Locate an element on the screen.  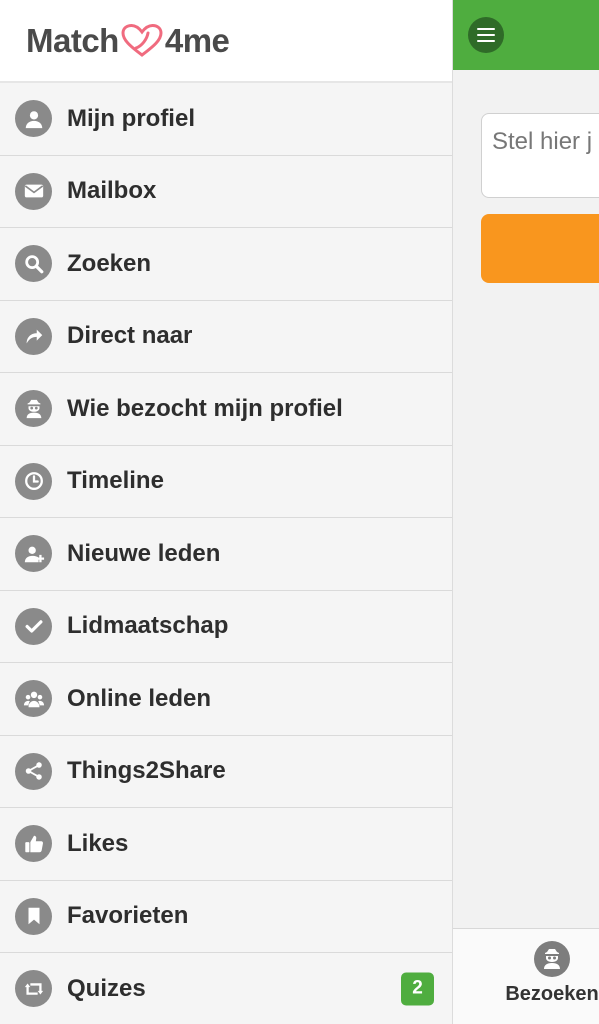
menu-item-online-leden: Online leden is located at coordinates (226, 699).